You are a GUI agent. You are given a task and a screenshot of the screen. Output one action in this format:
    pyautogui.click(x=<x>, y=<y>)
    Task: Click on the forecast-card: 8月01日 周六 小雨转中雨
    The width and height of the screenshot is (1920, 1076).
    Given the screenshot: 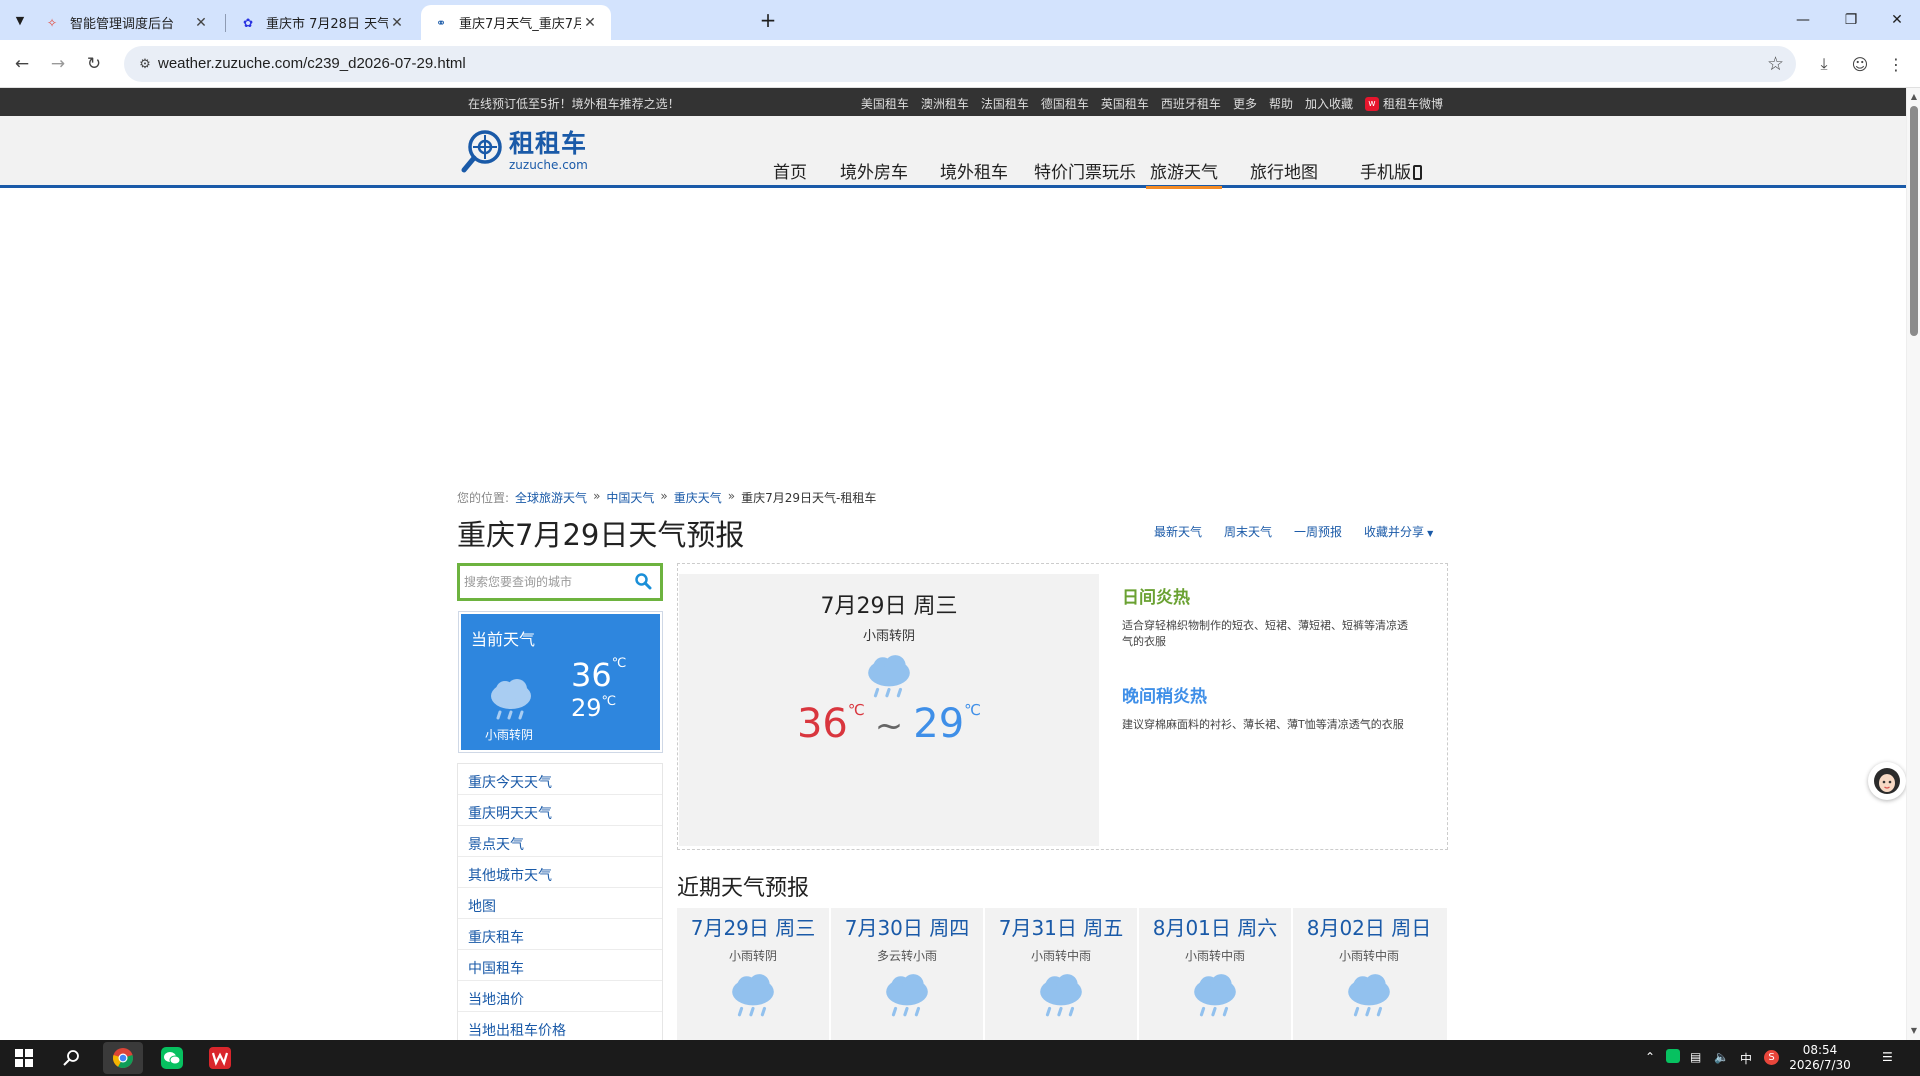 What is the action you would take?
    pyautogui.click(x=1216, y=974)
    